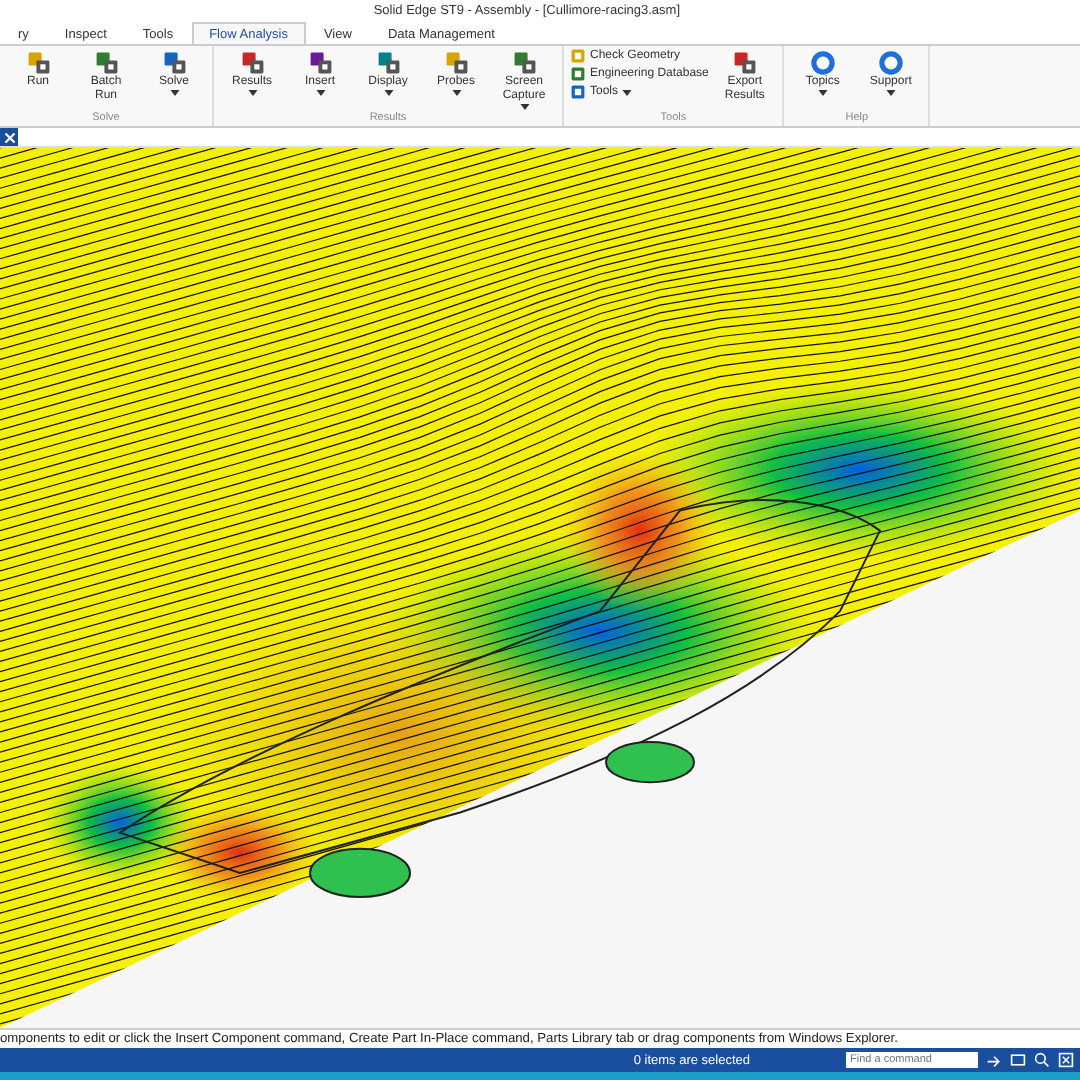 The height and width of the screenshot is (1080, 1080). Describe the element at coordinates (994, 1060) in the screenshot. I see `arrow-icon` at that location.